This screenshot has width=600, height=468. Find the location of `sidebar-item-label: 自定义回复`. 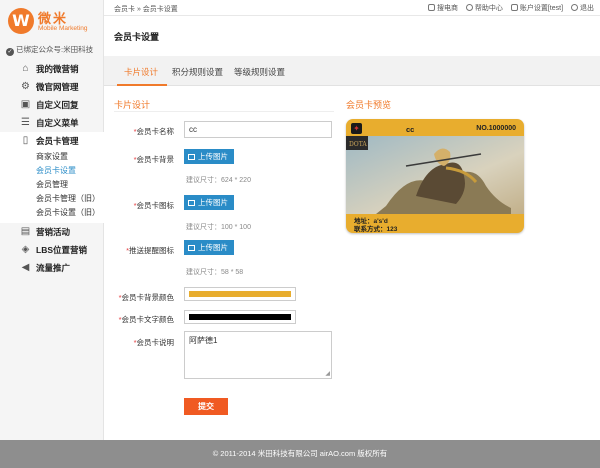

sidebar-item-label: 自定义回复 is located at coordinates (57, 105).